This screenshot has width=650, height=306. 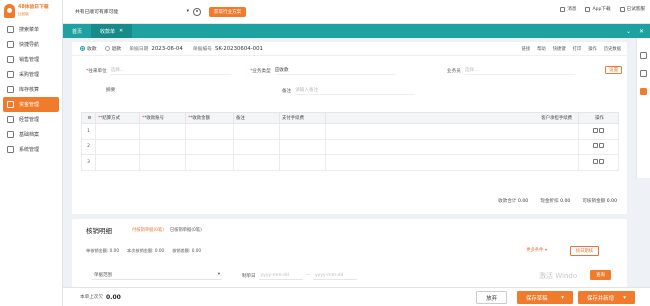 What do you see at coordinates (132, 11) in the screenshot?
I see `company-select: 共有已顺可有库可能 ▾` at bounding box center [132, 11].